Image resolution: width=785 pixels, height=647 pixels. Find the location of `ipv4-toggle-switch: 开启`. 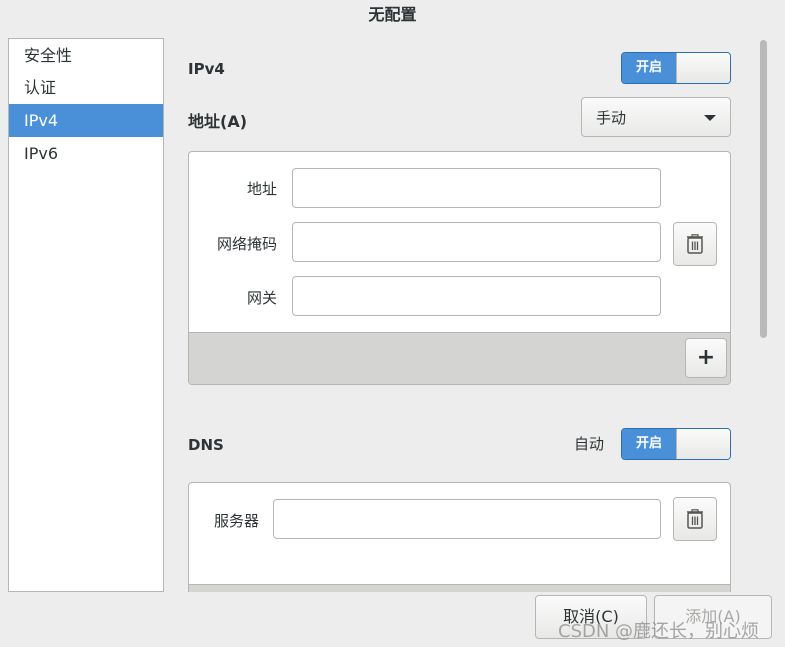

ipv4-toggle-switch: 开启 is located at coordinates (676, 68).